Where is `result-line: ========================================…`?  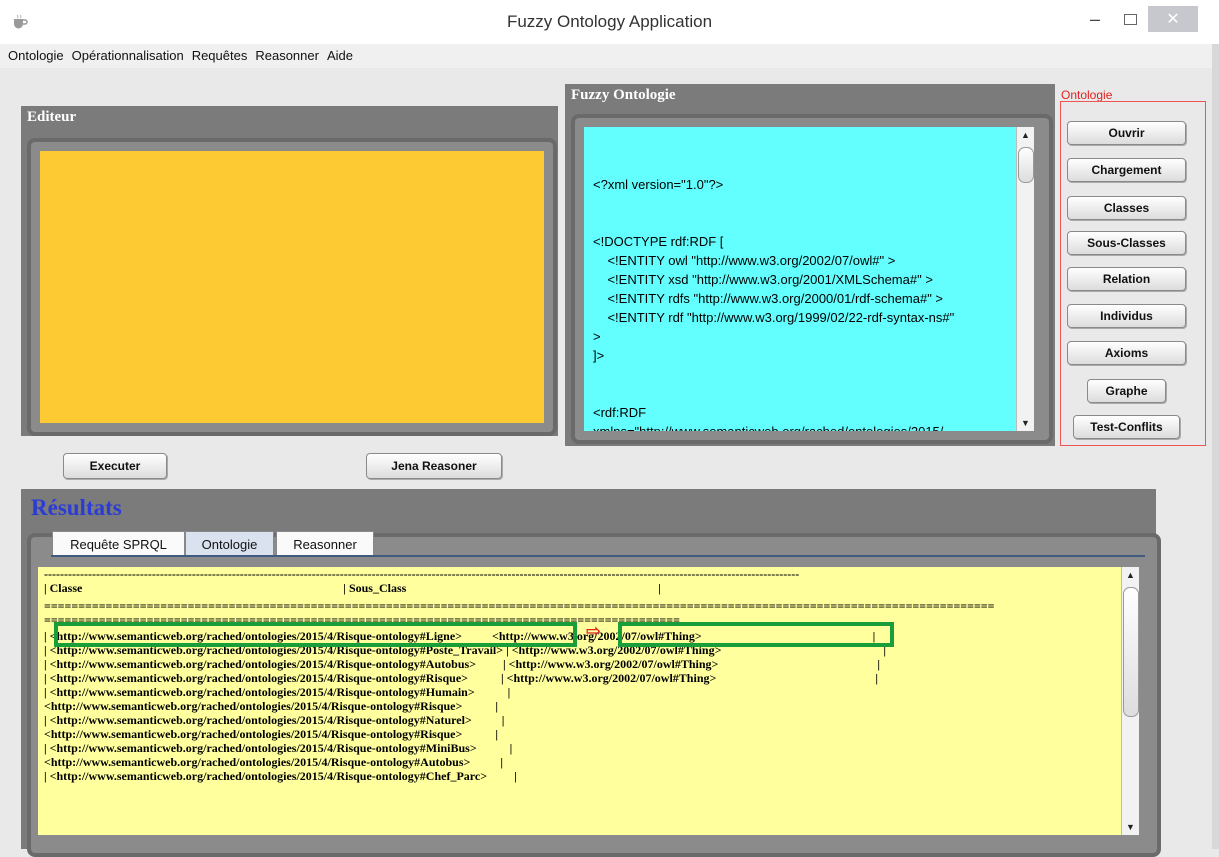
result-line: ========================================… is located at coordinates (519, 606).